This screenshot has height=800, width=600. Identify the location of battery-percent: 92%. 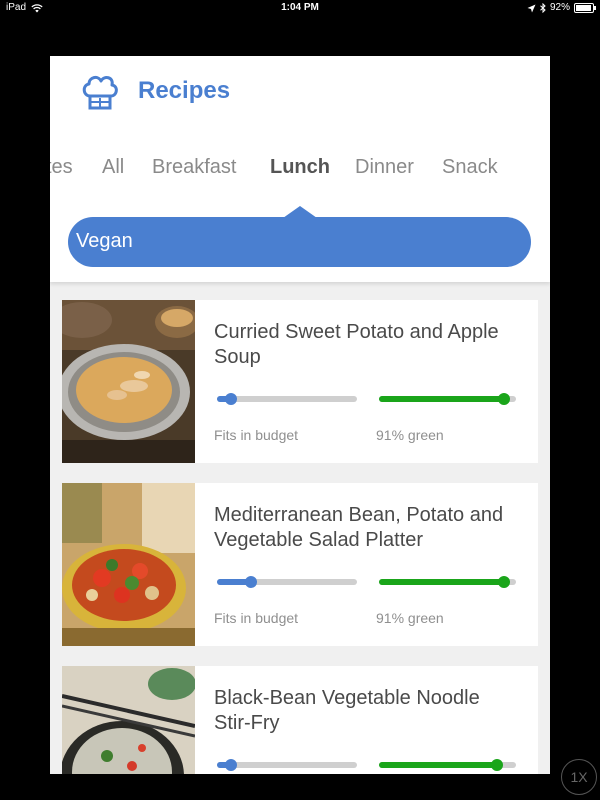
(559, 7).